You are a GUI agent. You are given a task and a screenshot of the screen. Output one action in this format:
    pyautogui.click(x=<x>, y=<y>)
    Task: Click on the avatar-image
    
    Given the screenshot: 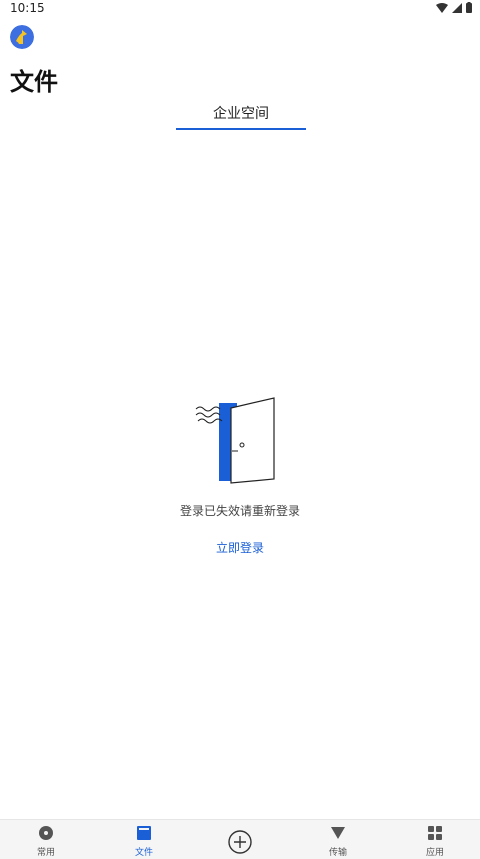 What is the action you would take?
    pyautogui.click(x=22, y=37)
    